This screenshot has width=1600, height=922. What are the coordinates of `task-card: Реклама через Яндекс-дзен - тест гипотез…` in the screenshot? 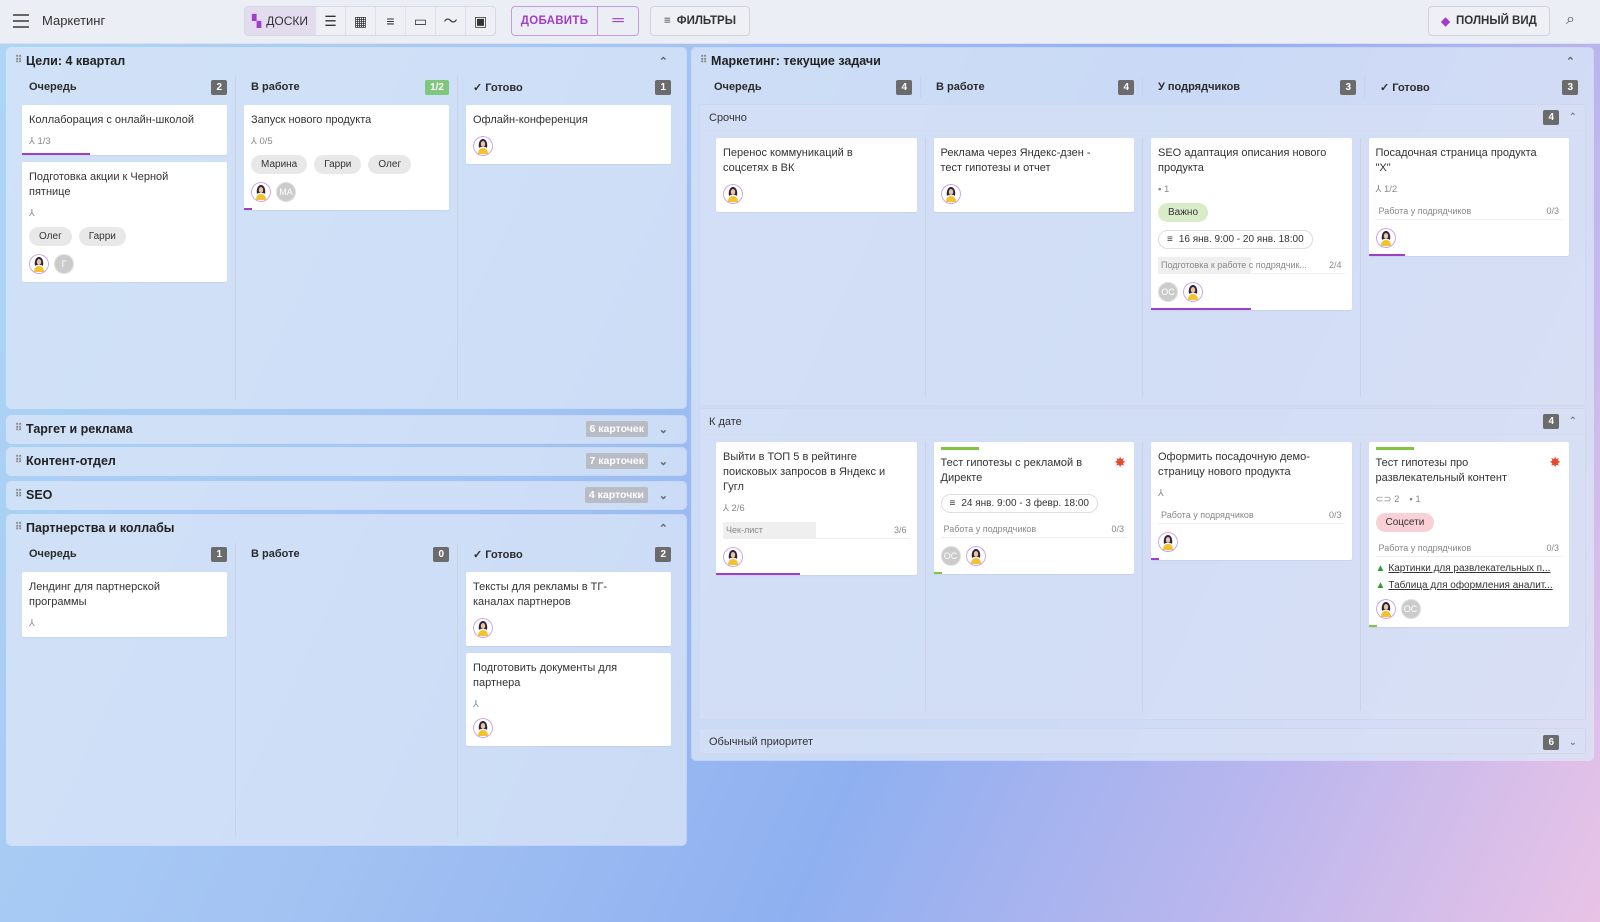 It's located at (1033, 175).